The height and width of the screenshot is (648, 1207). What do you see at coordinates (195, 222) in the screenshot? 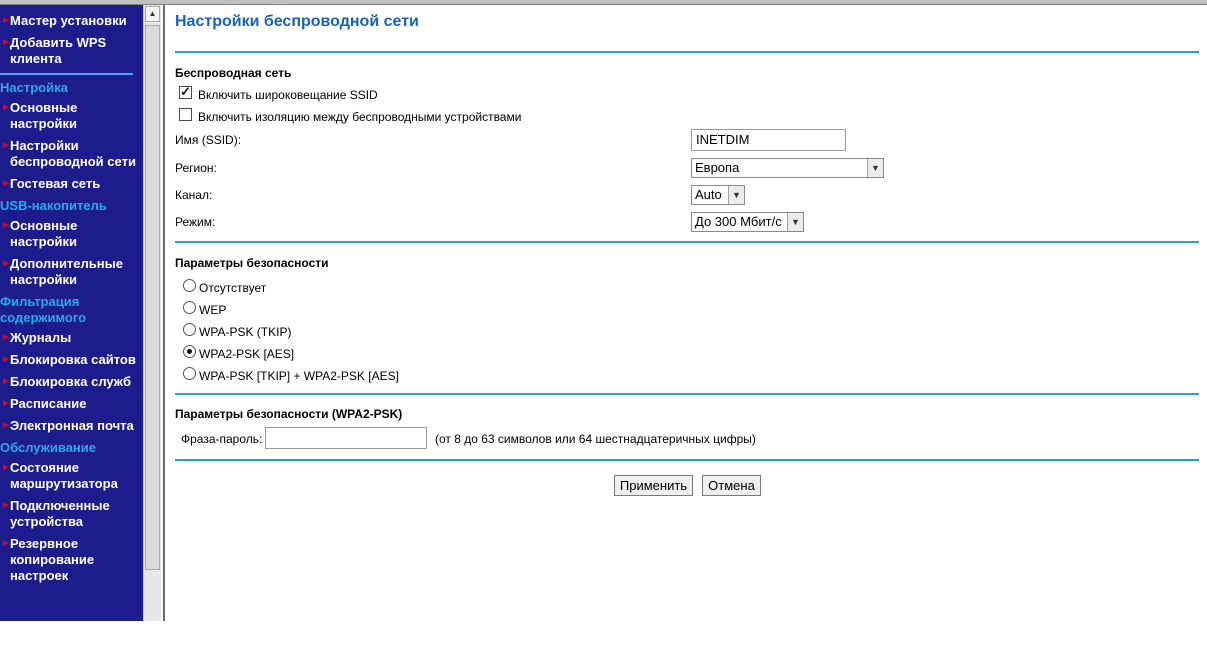
I see `mode-label: Режим:` at bounding box center [195, 222].